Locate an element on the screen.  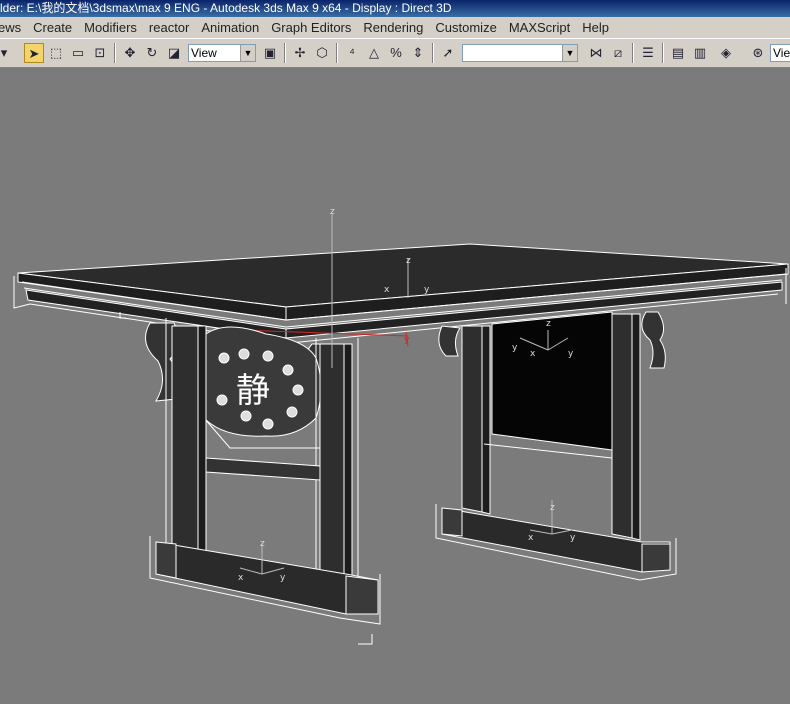
named-selection-sets-select: ▼ is located at coordinates (520, 53).